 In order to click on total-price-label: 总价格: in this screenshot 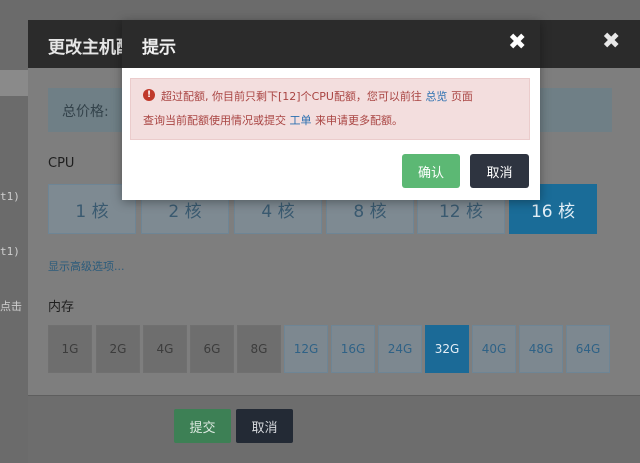, I will do `click(85, 112)`.